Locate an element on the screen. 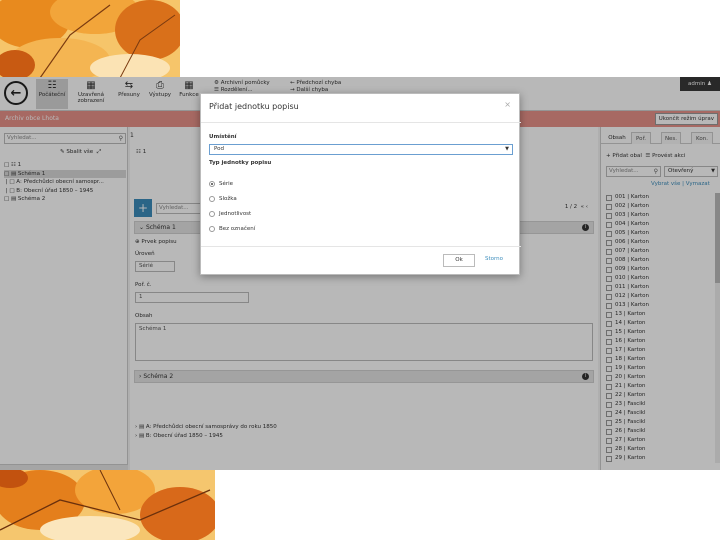 Image resolution: width=720 pixels, height=540 pixels. radio-label: Série is located at coordinates (226, 184).